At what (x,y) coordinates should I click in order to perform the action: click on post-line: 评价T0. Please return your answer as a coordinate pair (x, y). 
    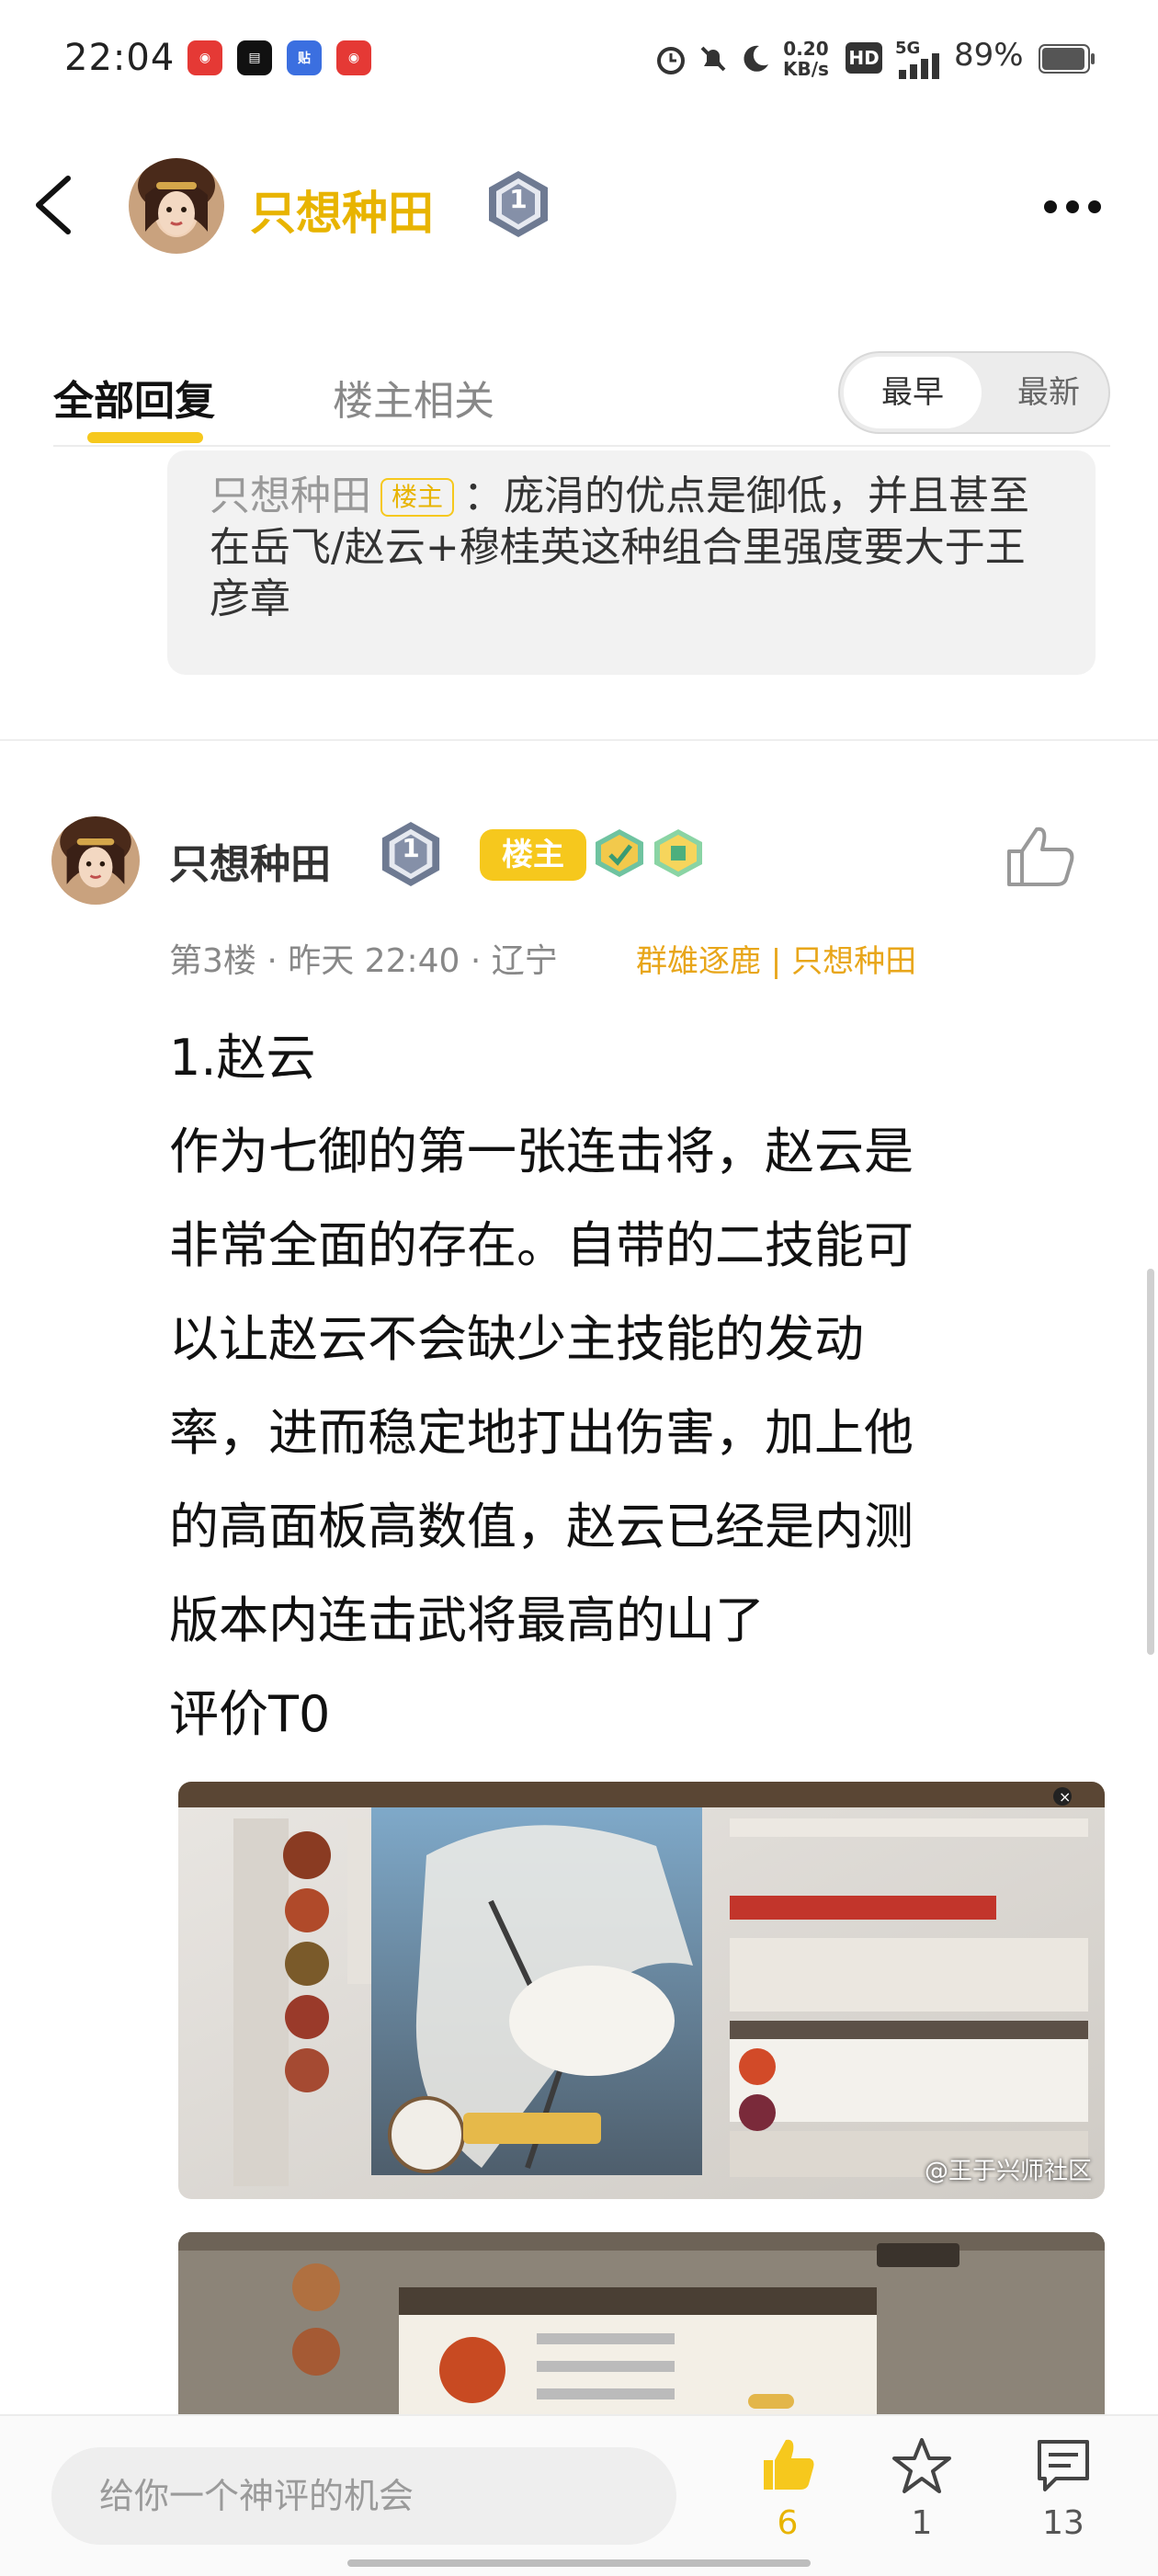
    Looking at the image, I should click on (250, 1714).